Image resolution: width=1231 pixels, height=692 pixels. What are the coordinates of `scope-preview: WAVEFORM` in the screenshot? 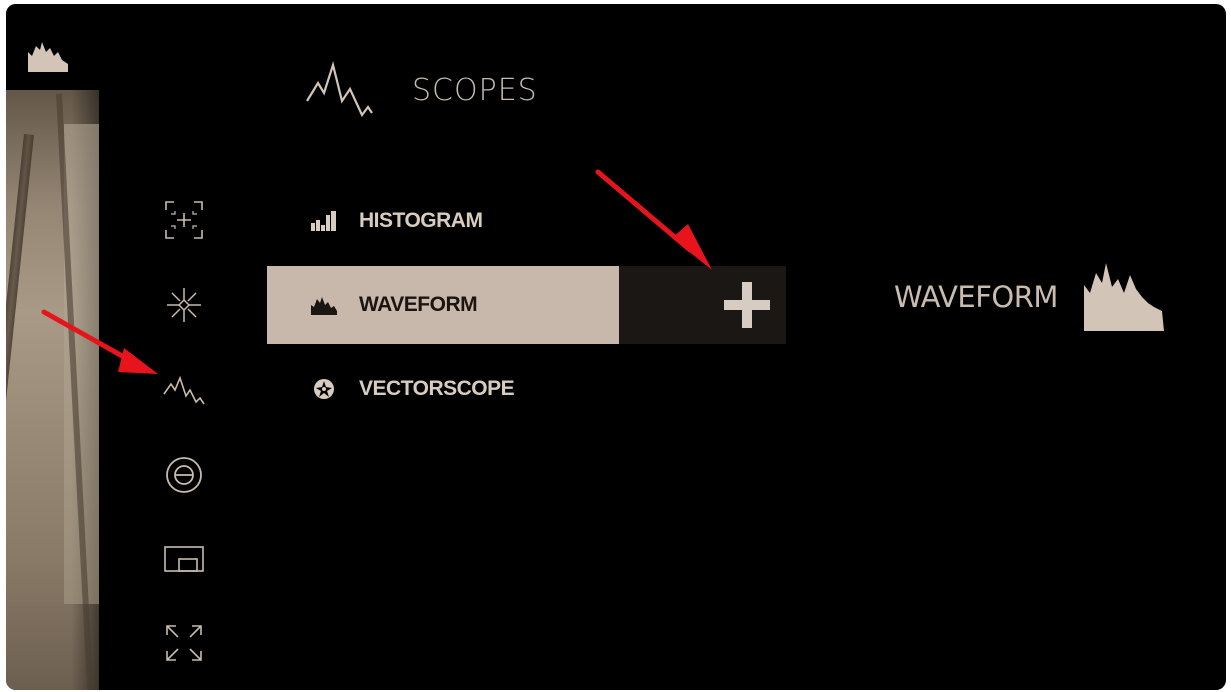 It's located at (1029, 297).